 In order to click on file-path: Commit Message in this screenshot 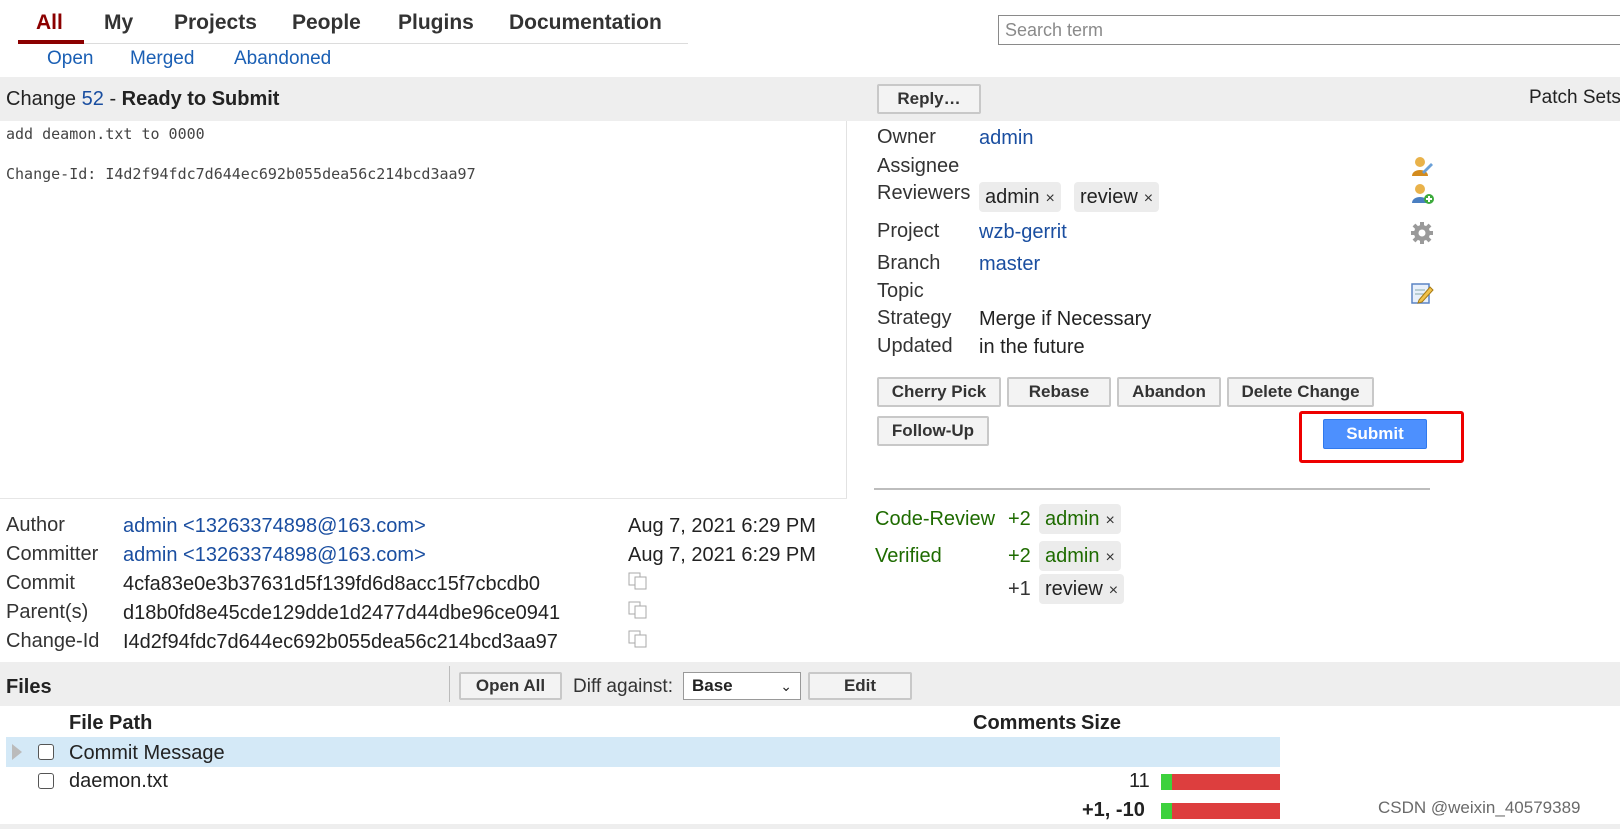, I will do `click(147, 753)`.